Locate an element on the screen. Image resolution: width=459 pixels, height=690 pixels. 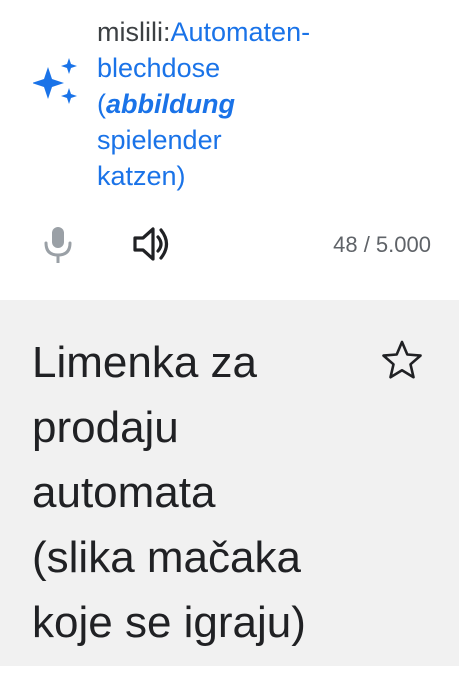
footer-spacer is located at coordinates (229, 678).